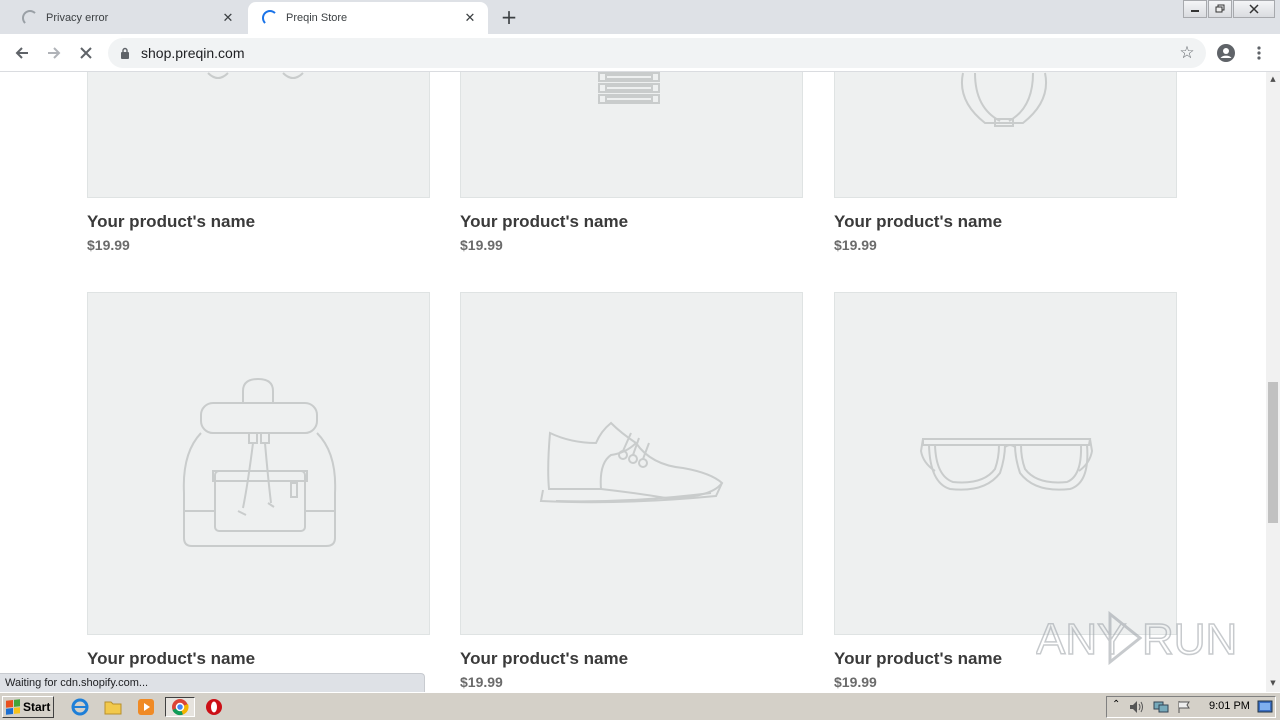 This screenshot has height=720, width=1280. I want to click on restore-icon, so click(1220, 8).